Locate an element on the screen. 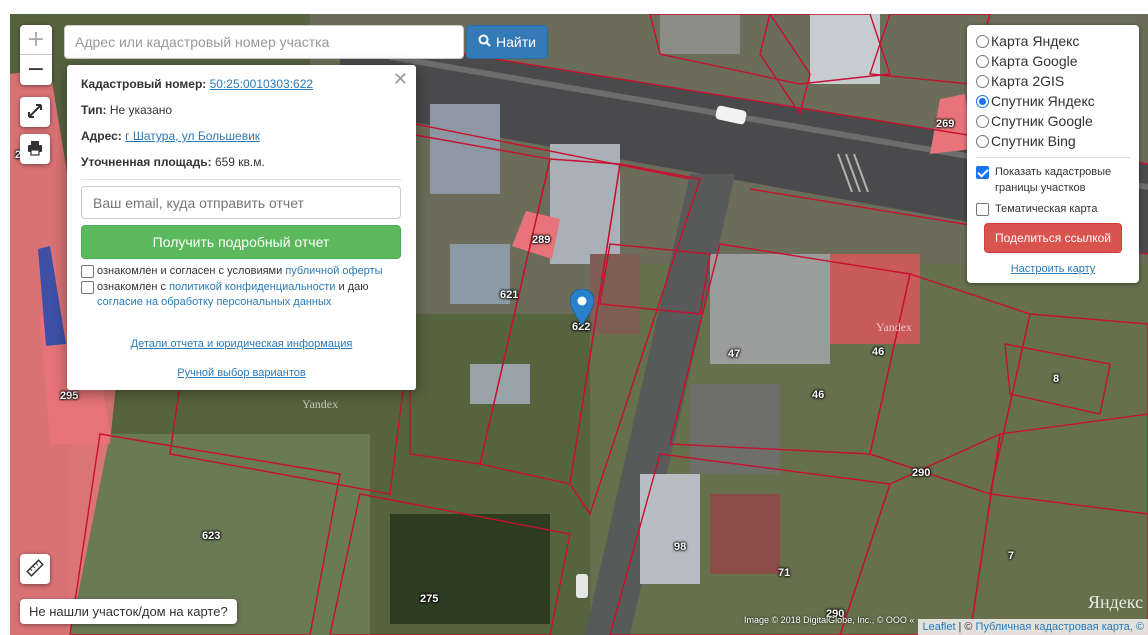  pkk-link: Публичная кадастровая карта, © is located at coordinates (1060, 627).